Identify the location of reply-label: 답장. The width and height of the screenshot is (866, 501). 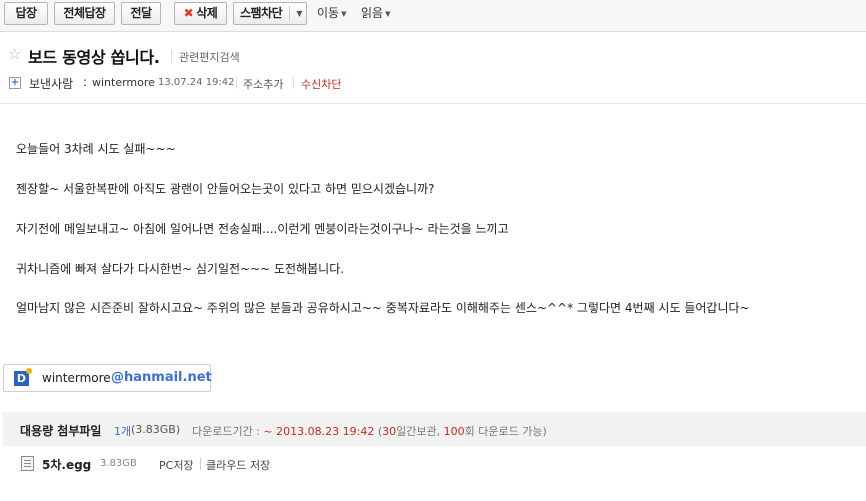
(26, 13).